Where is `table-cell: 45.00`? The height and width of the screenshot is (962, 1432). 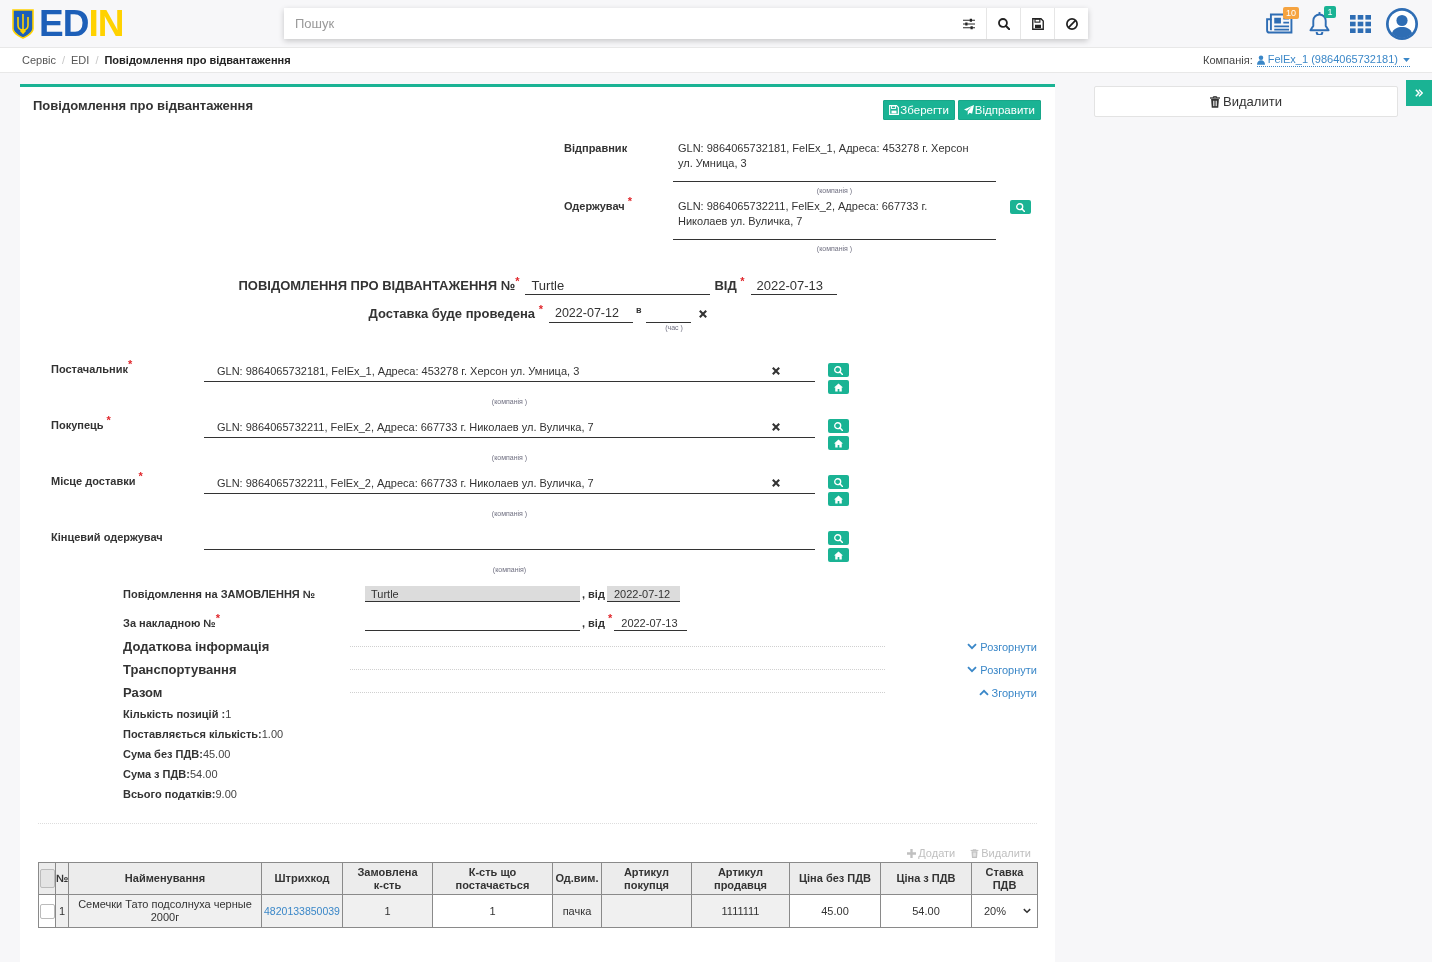
table-cell: 45.00 is located at coordinates (835, 911).